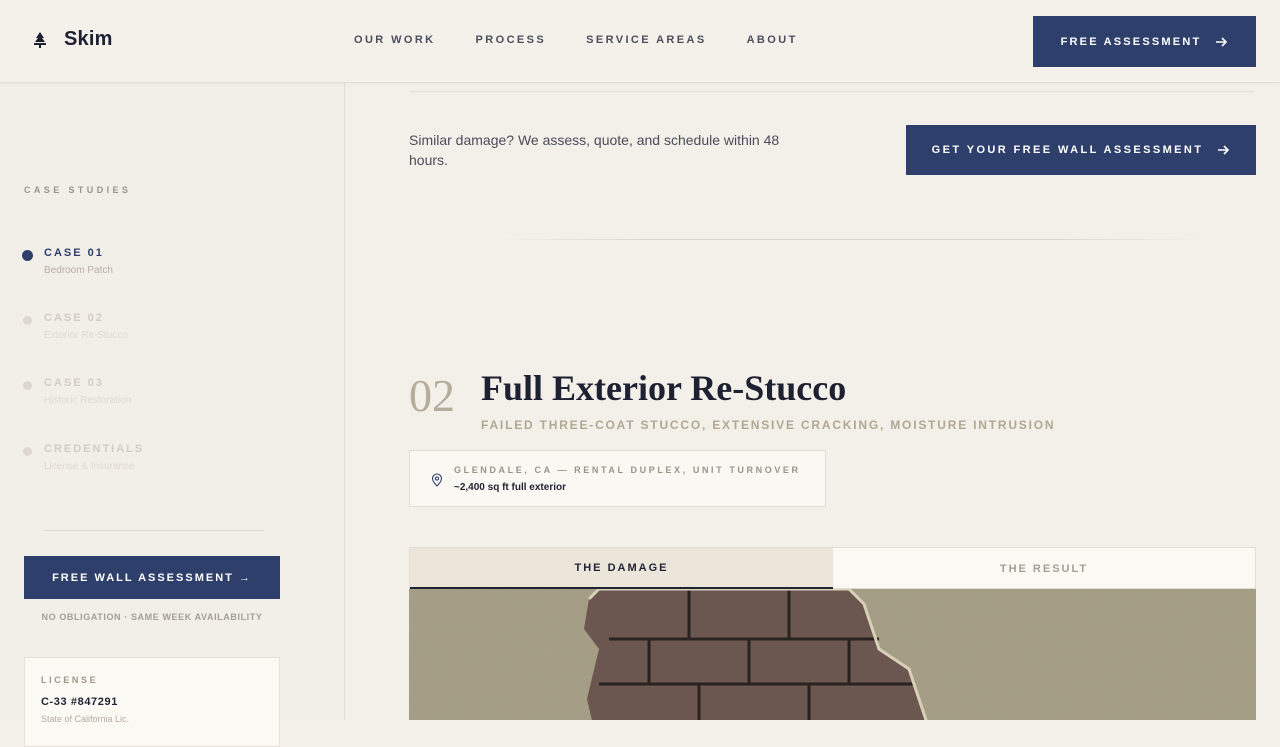  What do you see at coordinates (511, 40) in the screenshot?
I see `nav-process: PROCESS` at bounding box center [511, 40].